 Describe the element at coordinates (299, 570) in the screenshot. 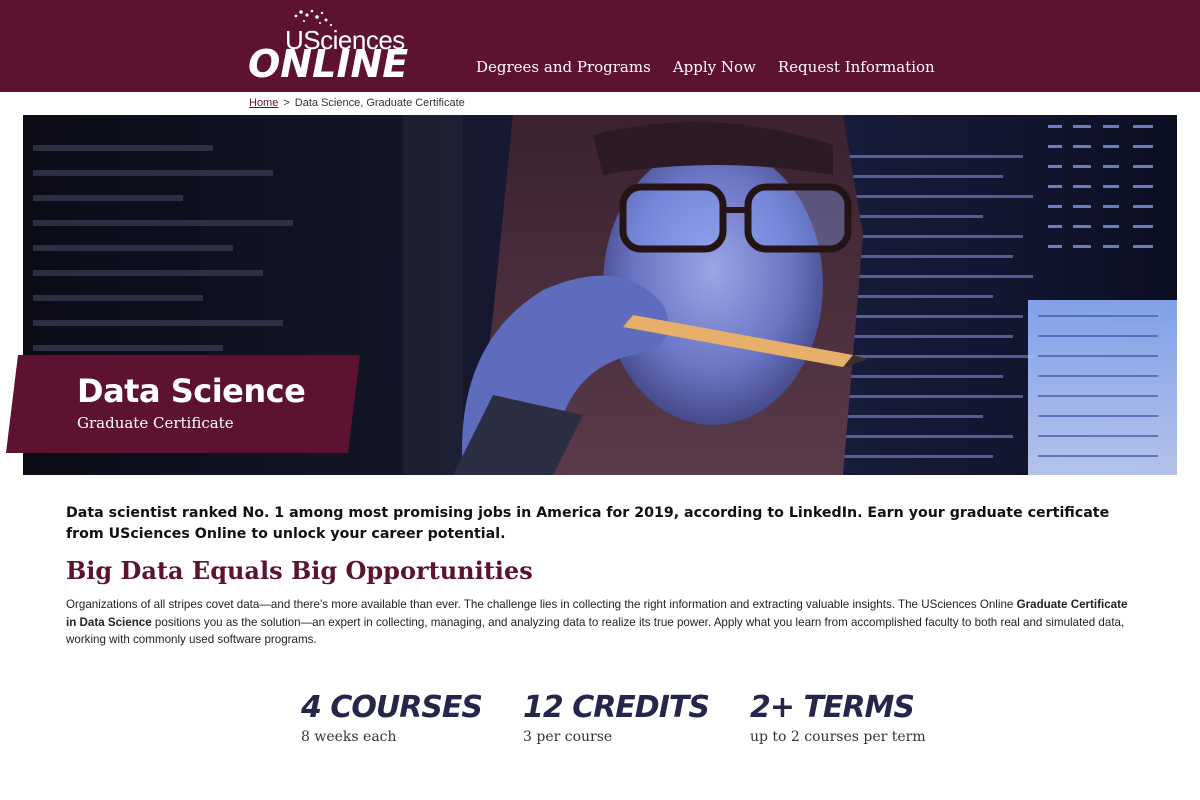

I see `section-heading: Big Data Equals Big Opportunities` at that location.